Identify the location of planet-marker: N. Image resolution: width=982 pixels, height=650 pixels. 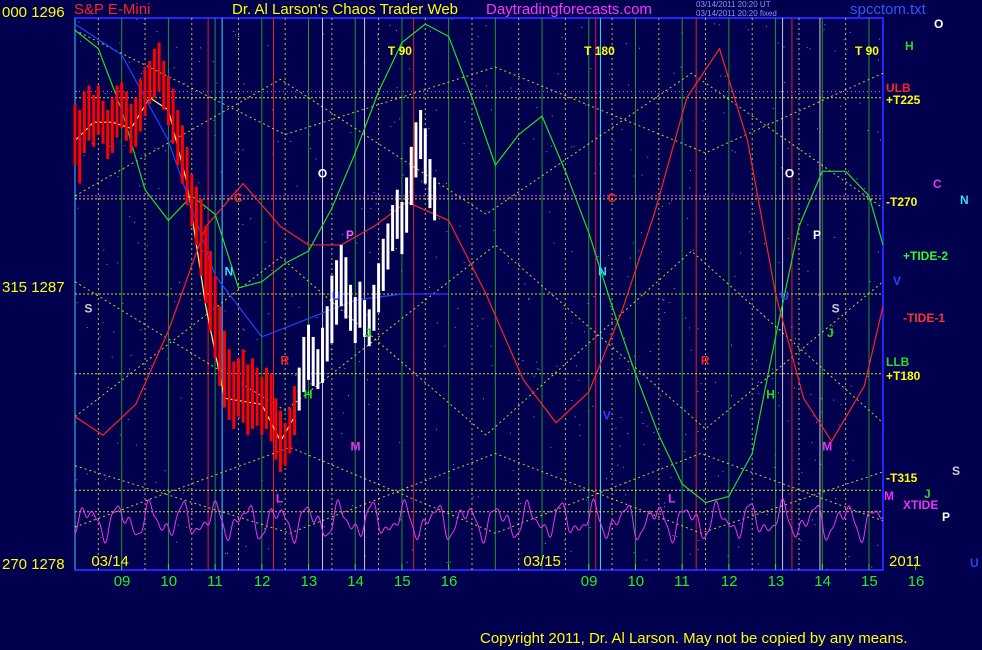
(228, 272).